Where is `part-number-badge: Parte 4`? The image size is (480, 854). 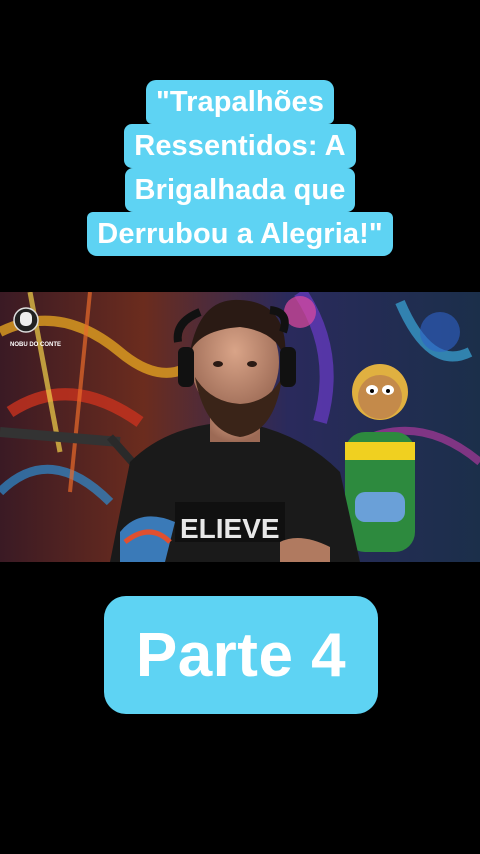
part-number-badge: Parte 4 is located at coordinates (241, 655).